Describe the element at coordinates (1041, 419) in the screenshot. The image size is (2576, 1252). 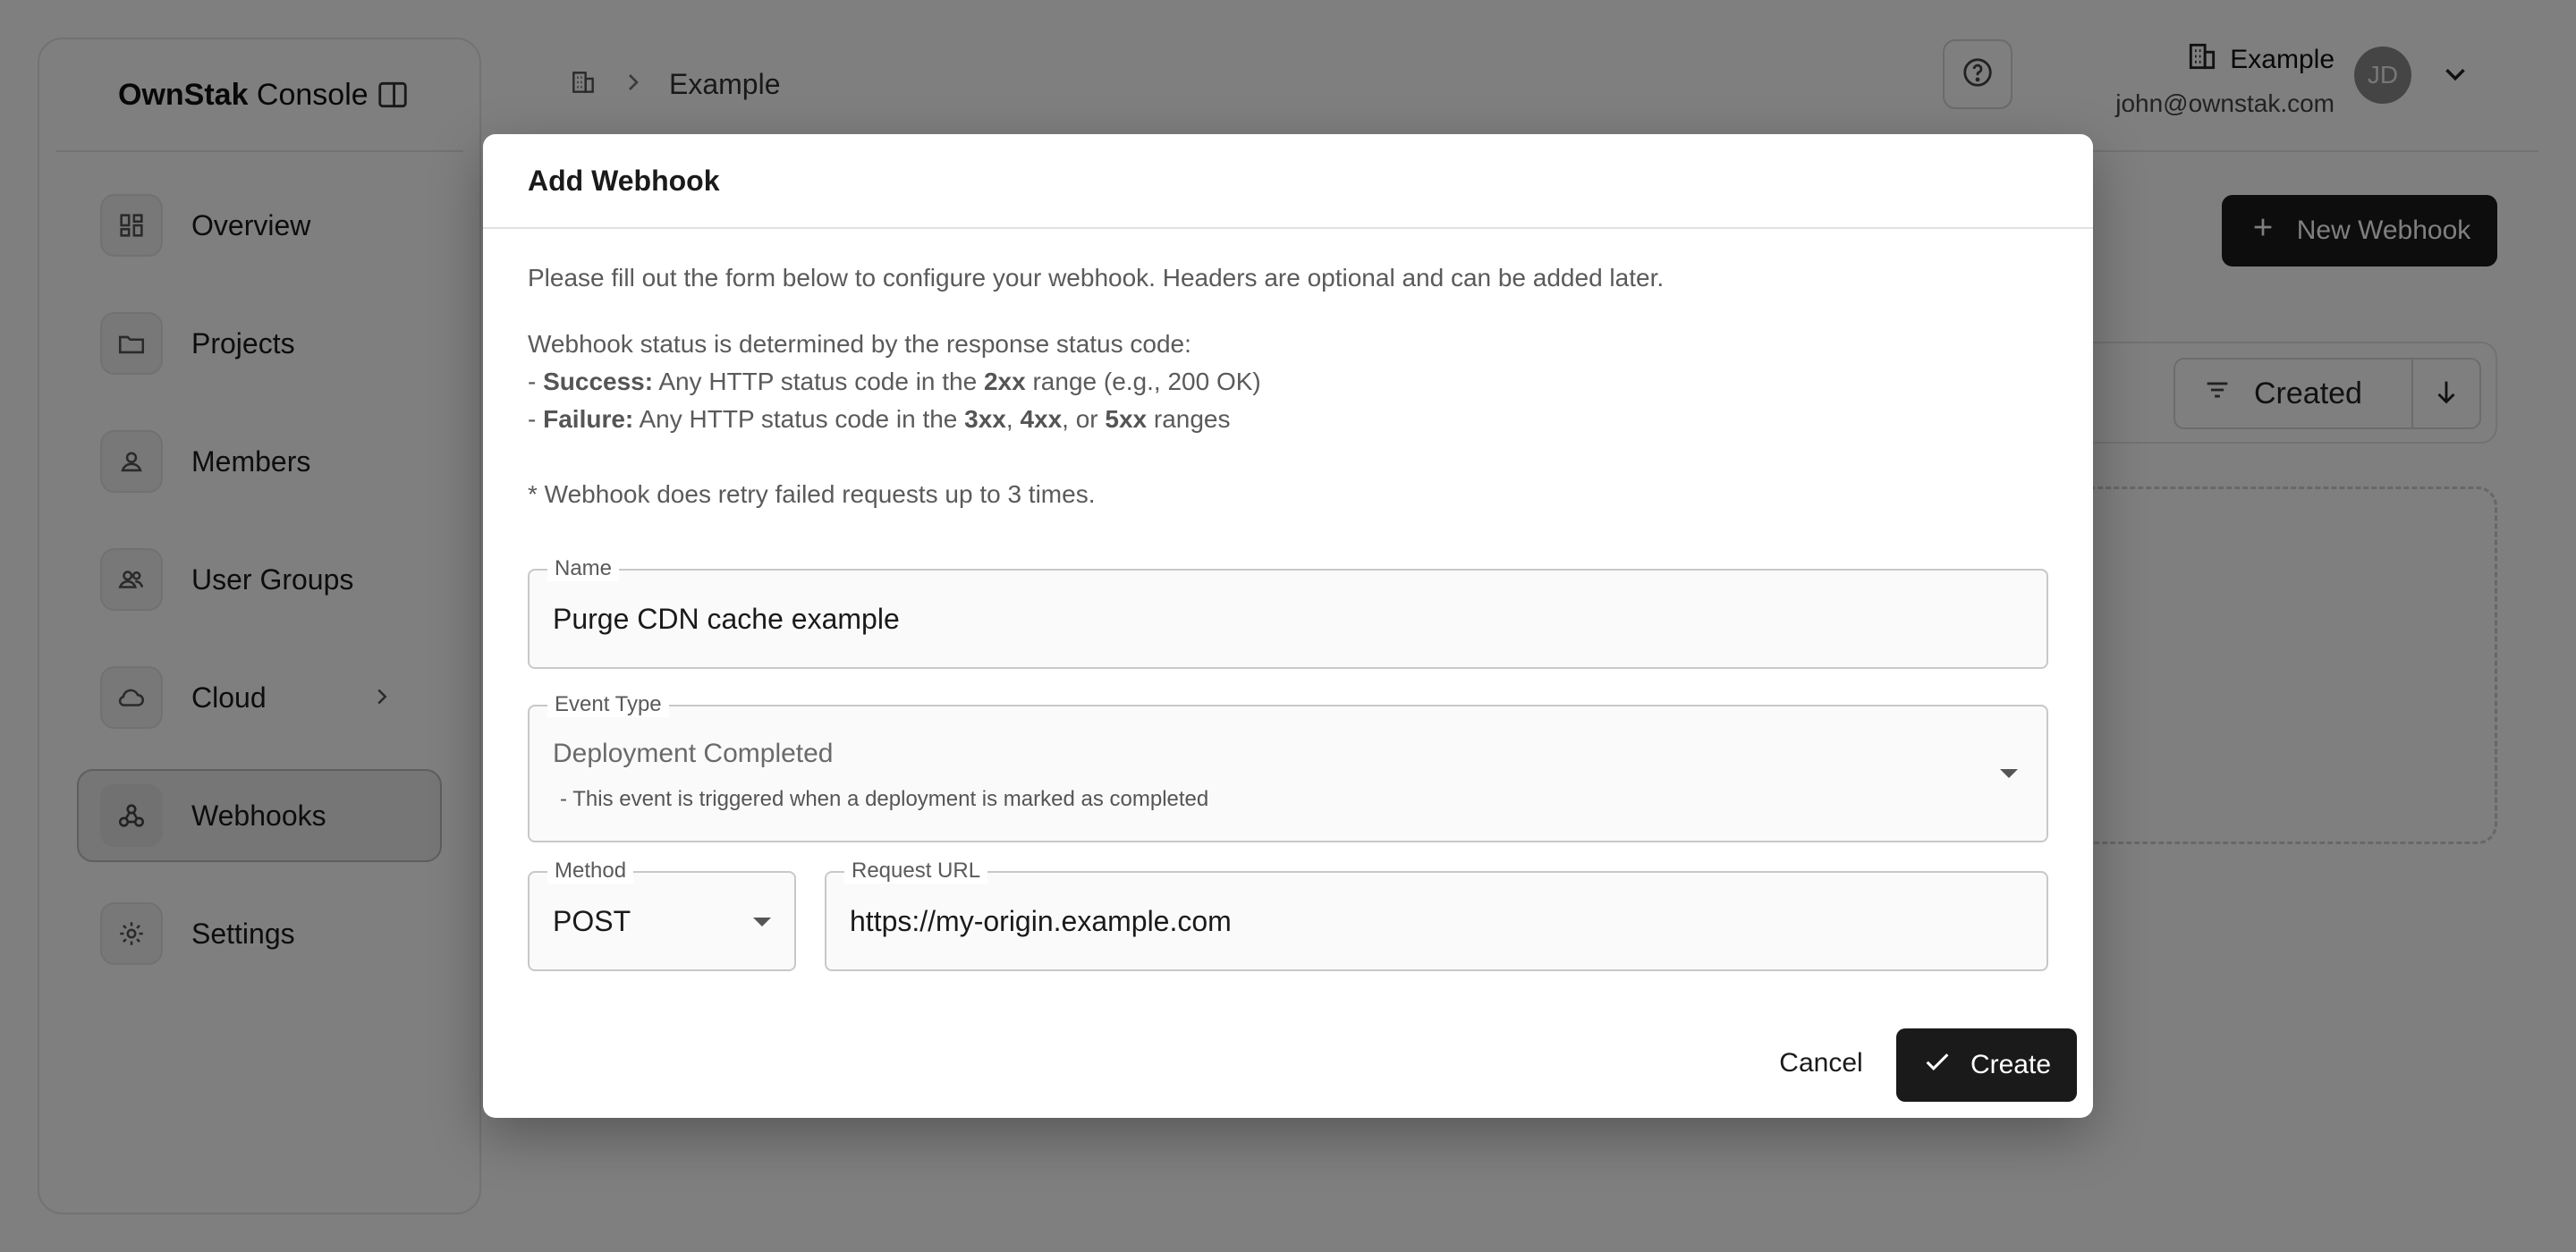
I see `failure-code-4xx: 4xx` at that location.